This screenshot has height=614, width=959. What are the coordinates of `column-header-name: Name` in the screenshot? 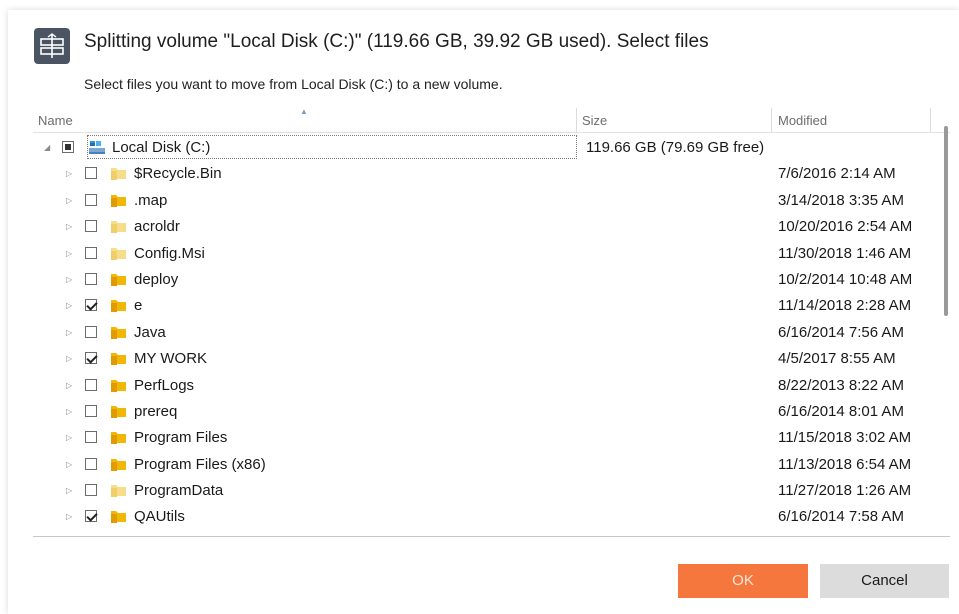 It's located at (55, 120).